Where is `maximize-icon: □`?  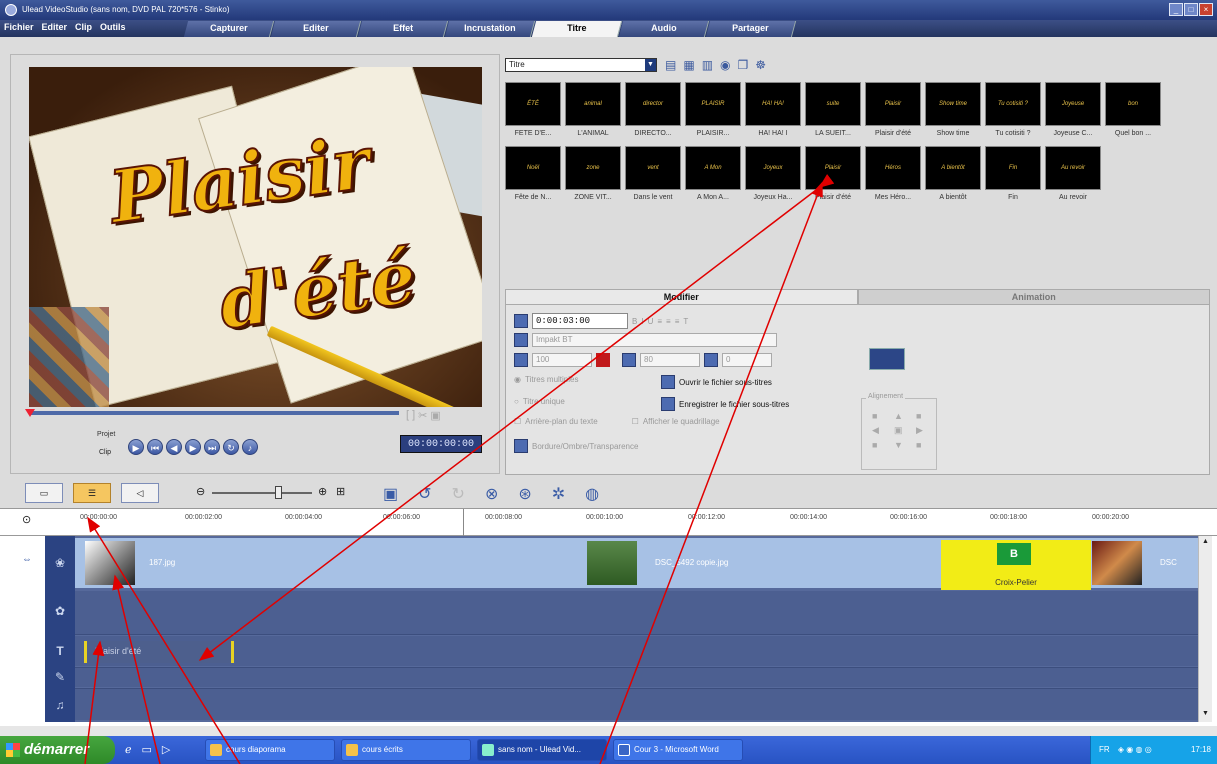 maximize-icon: □ is located at coordinates (1191, 9).